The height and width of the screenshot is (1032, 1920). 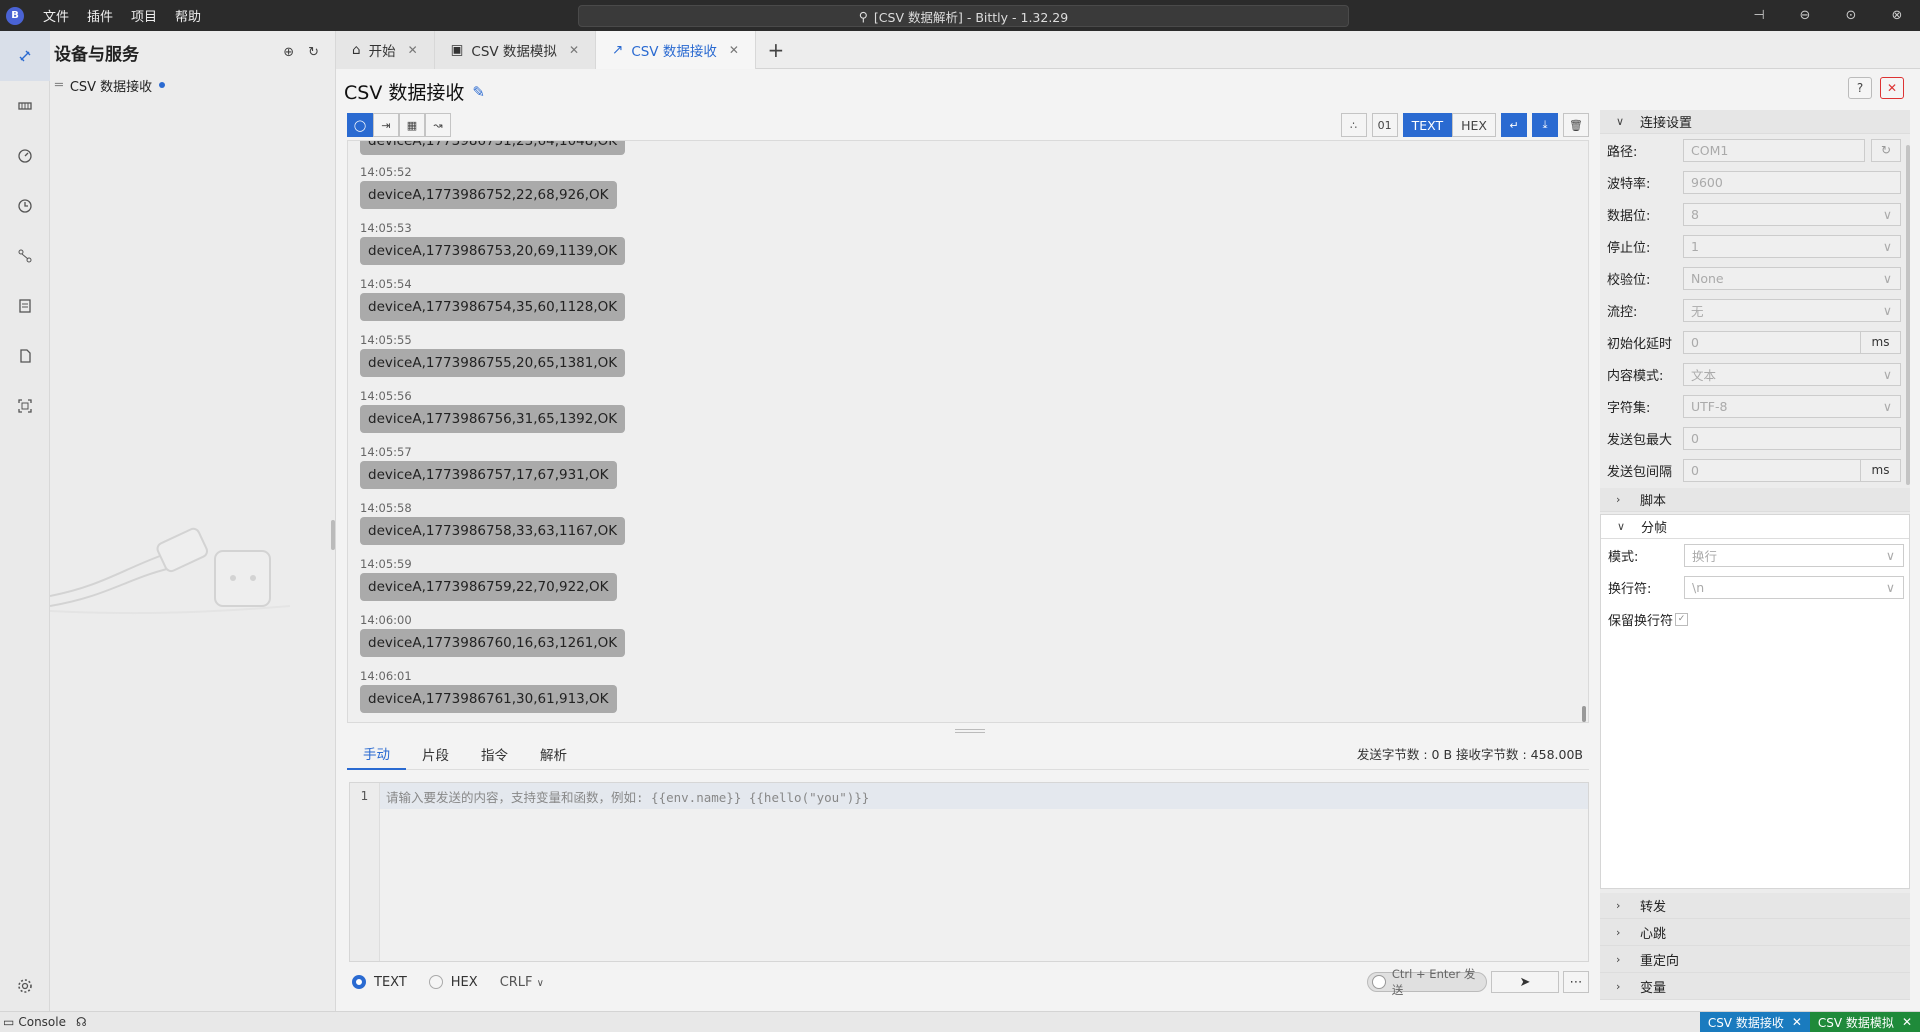 I want to click on sidebar-resize-handle, so click(x=333, y=535).